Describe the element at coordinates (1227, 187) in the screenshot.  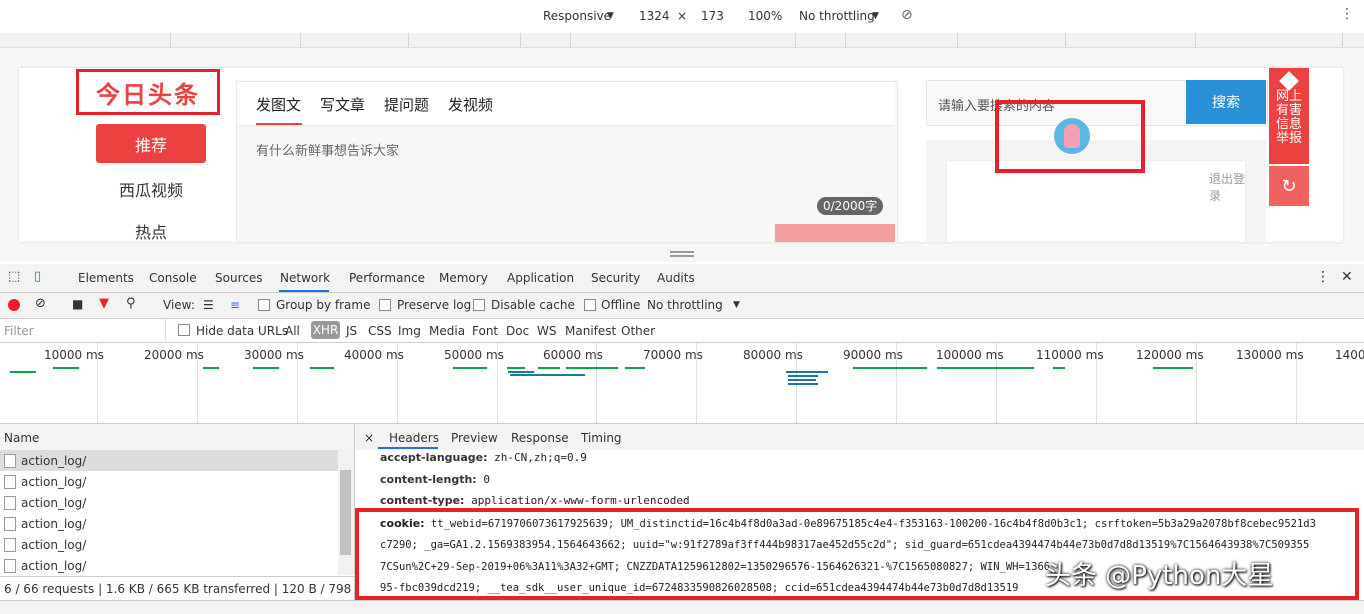
I see `logout-link: 退出登录` at that location.